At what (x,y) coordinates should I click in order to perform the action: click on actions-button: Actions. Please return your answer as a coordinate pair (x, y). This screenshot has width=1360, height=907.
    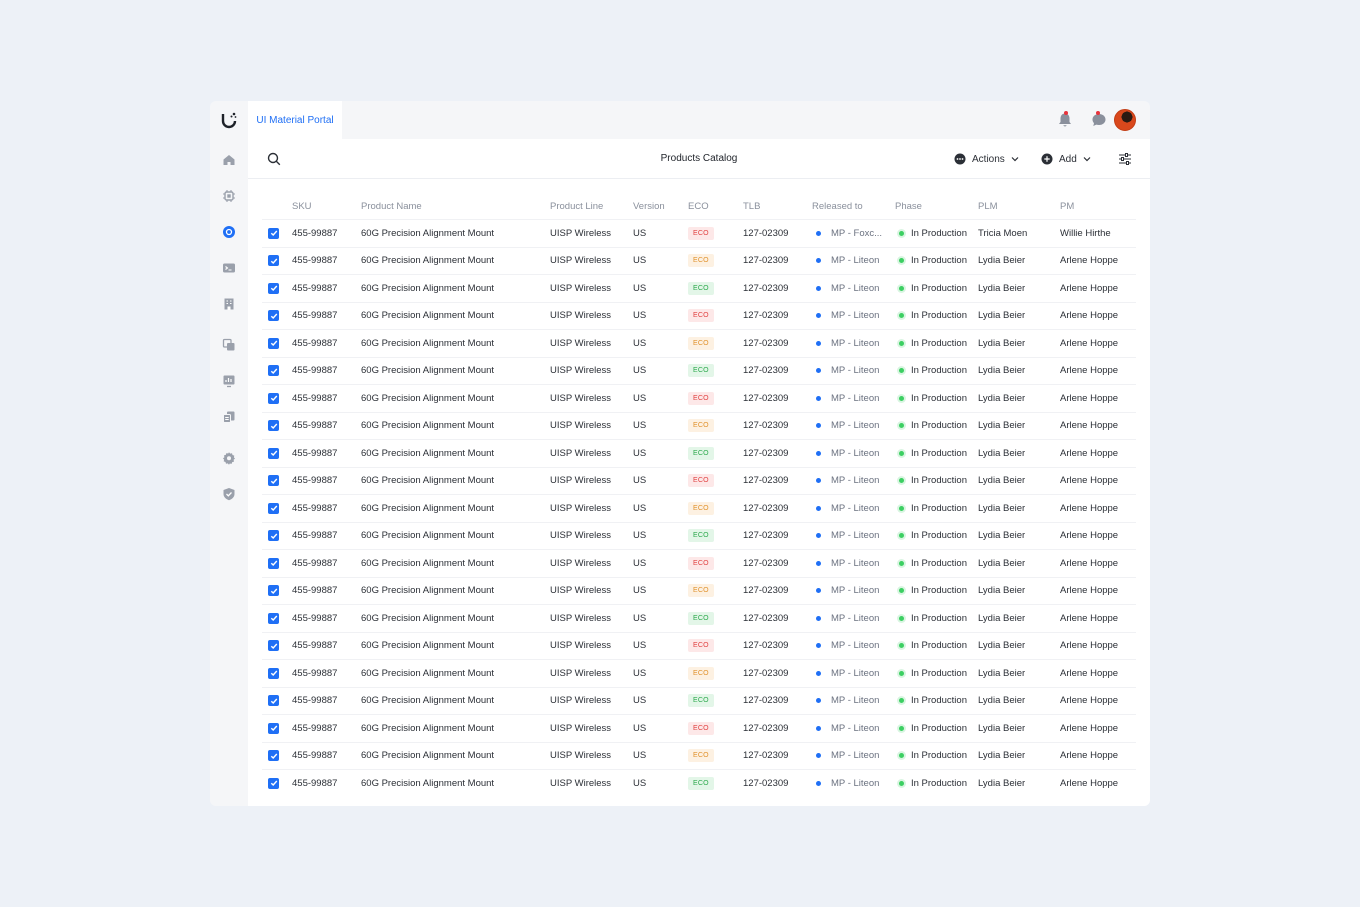
    Looking at the image, I should click on (986, 159).